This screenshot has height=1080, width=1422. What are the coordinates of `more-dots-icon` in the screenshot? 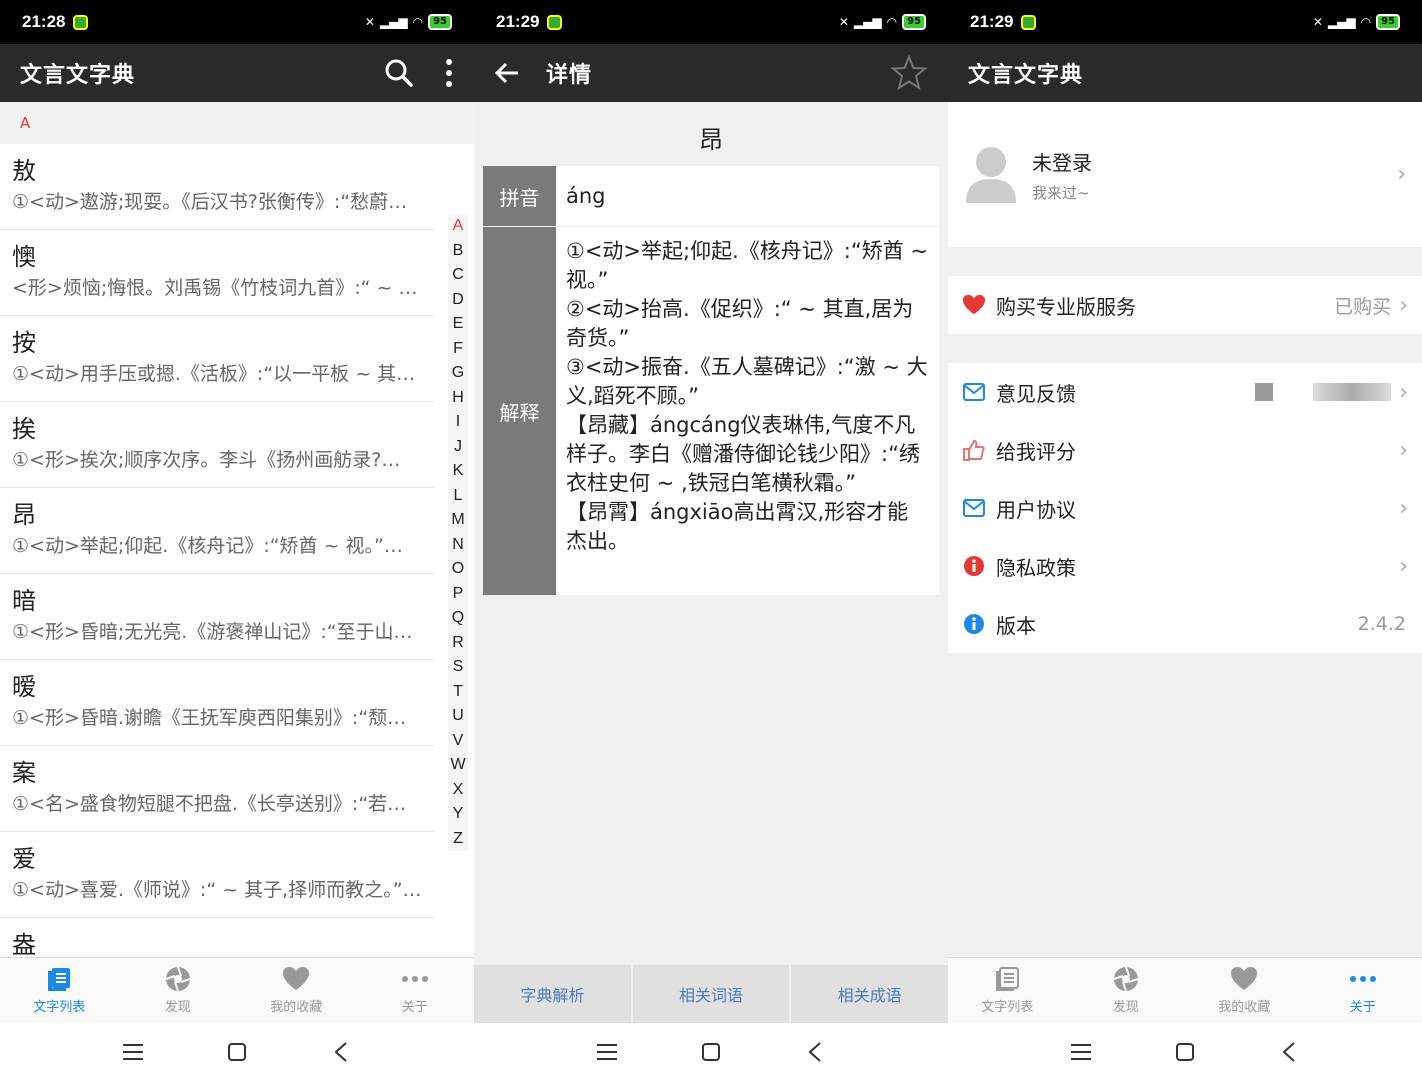 It's located at (414, 979).